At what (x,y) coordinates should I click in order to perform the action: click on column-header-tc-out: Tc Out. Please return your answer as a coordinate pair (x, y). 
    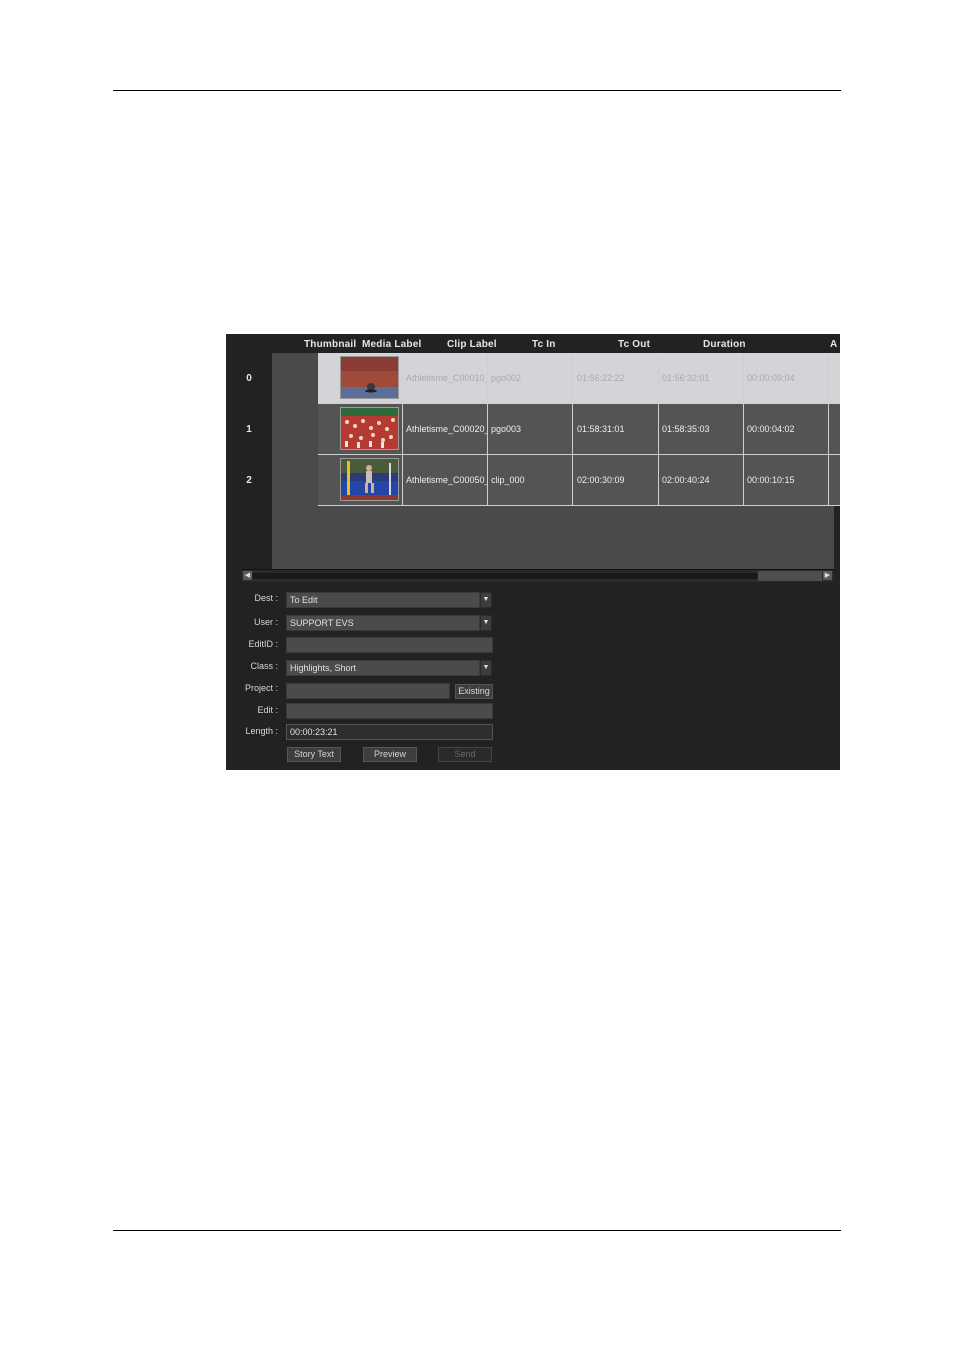
    Looking at the image, I should click on (634, 344).